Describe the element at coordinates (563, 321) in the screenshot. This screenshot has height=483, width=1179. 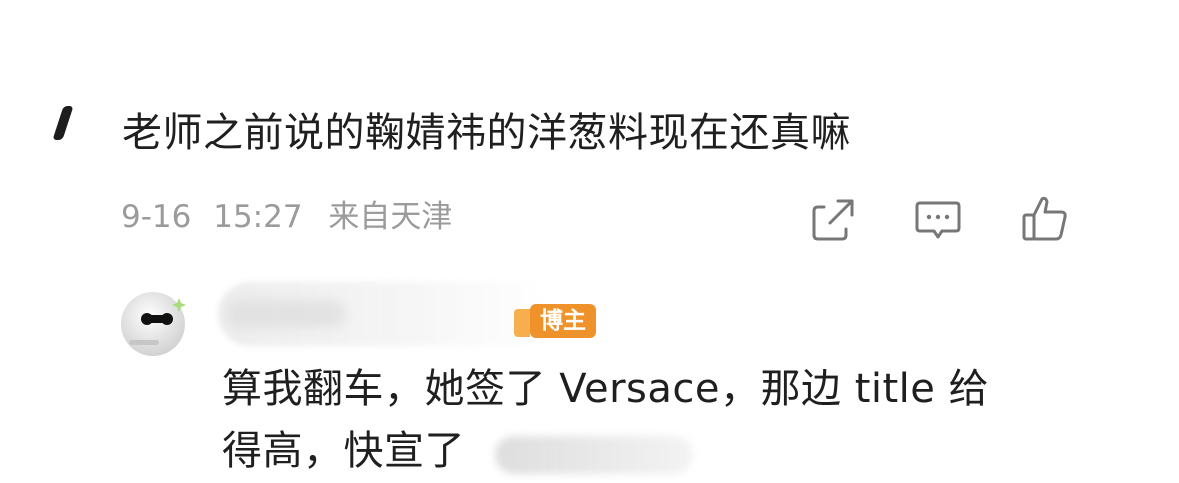
I see `blogger-badge: 博主` at that location.